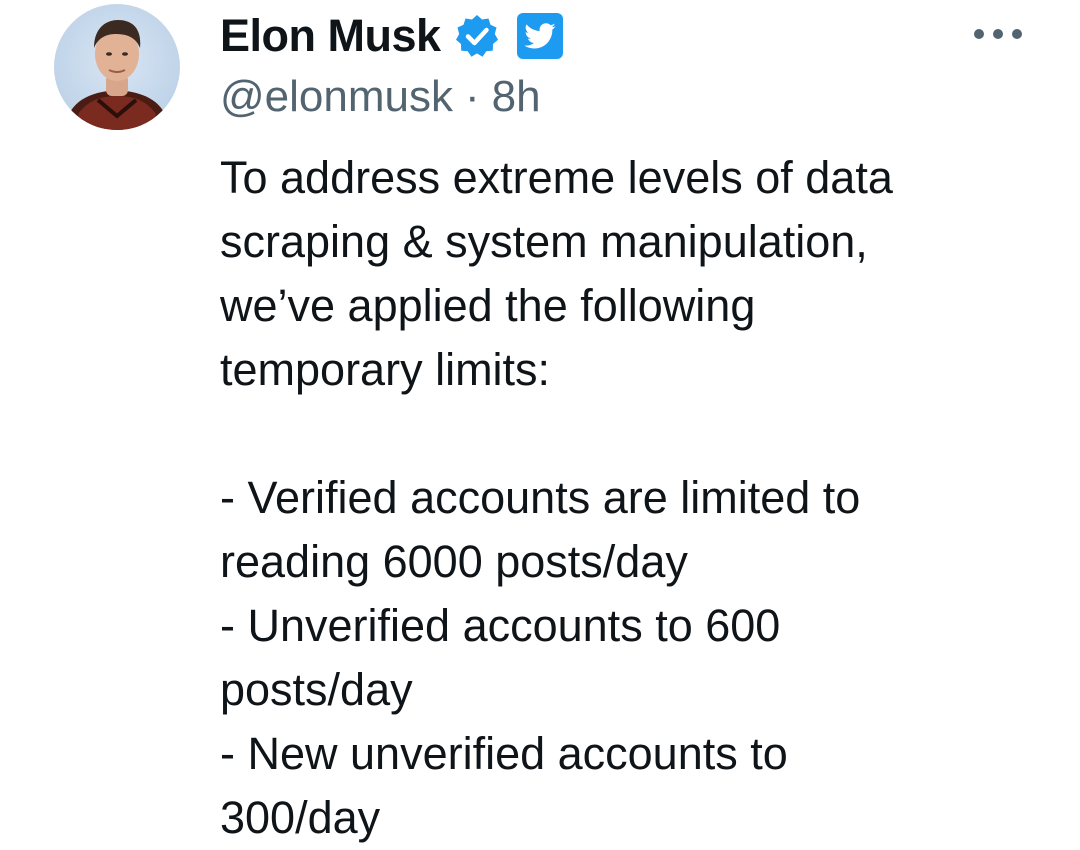  I want to click on tweet-text-line: reading 6000 posts/day, so click(454, 561).